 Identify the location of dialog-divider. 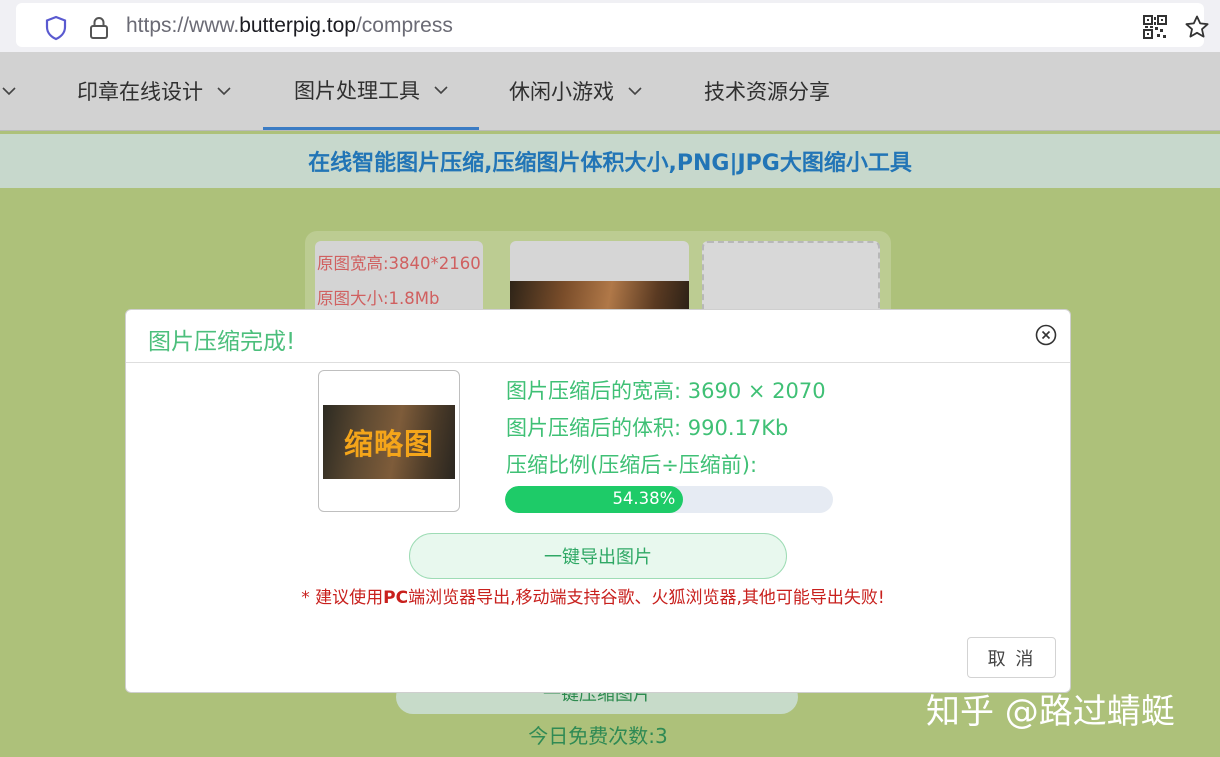
(598, 362).